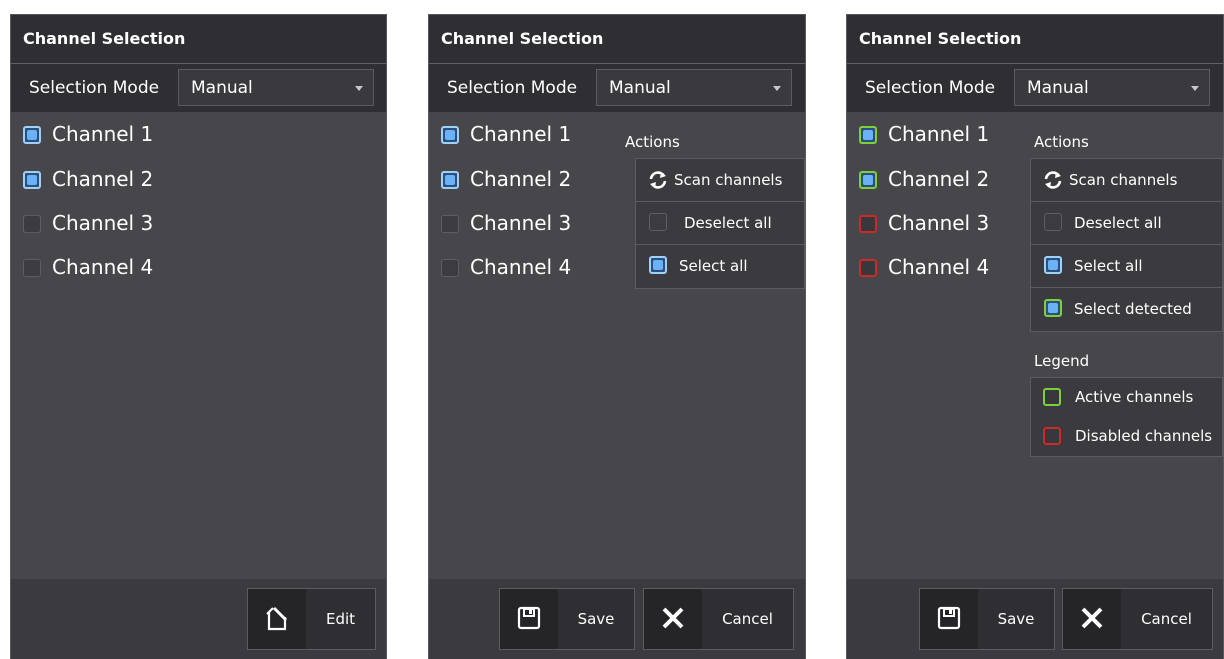 Image resolution: width=1224 pixels, height=659 pixels. I want to click on select-detected-label: Select detected, so click(1133, 309).